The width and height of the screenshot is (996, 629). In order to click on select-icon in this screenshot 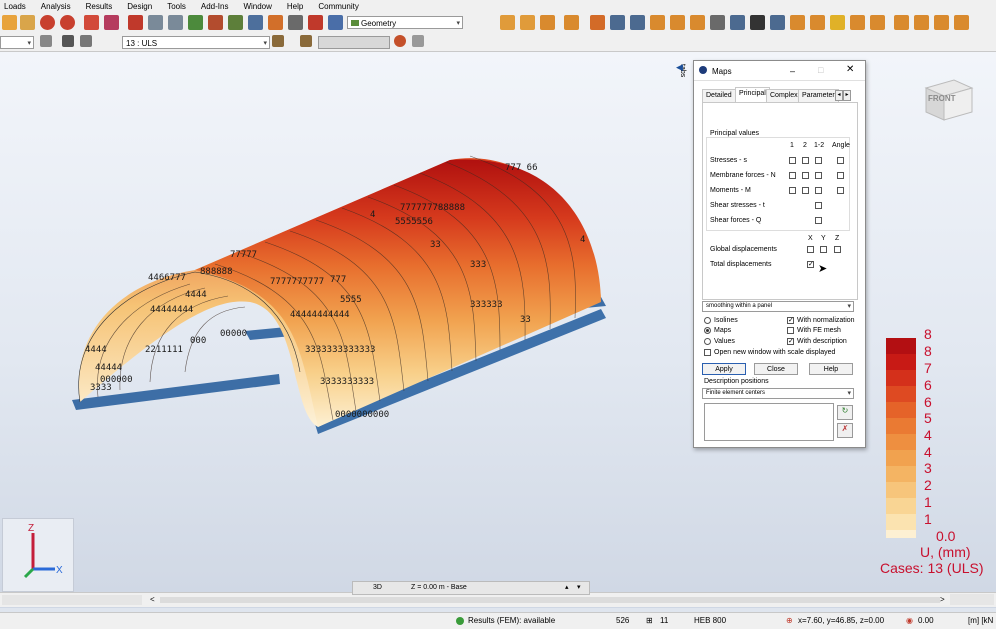, I will do `click(617, 22)`.